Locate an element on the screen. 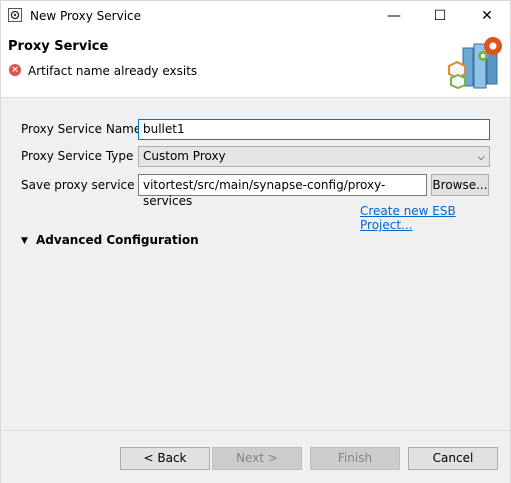 Image resolution: width=511 pixels, height=483 pixels. next-button: Next > is located at coordinates (257, 458).